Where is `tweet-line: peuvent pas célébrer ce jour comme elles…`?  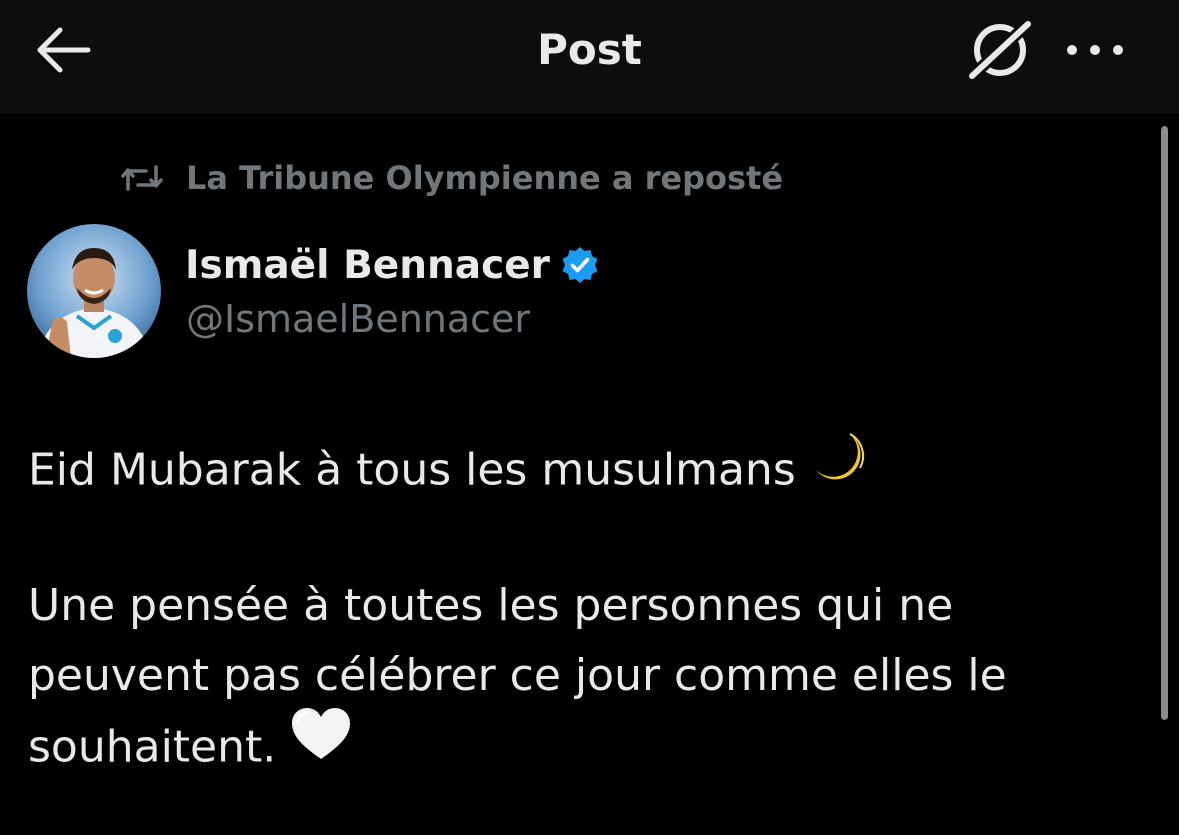
tweet-line: peuvent pas célébrer ce jour comme elles… is located at coordinates (517, 676).